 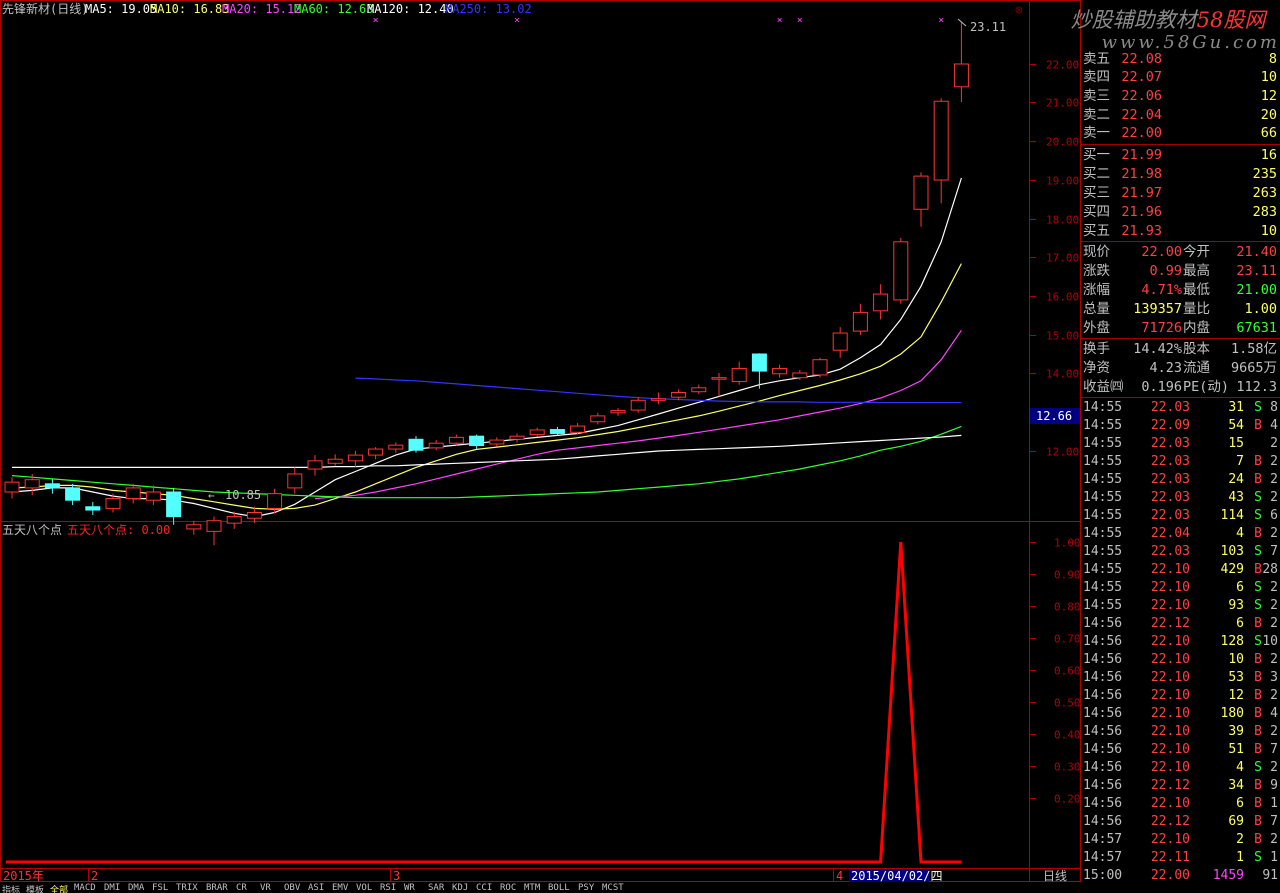 What do you see at coordinates (1141, 133) in the screenshot?
I see `ask-price: 22.00` at bounding box center [1141, 133].